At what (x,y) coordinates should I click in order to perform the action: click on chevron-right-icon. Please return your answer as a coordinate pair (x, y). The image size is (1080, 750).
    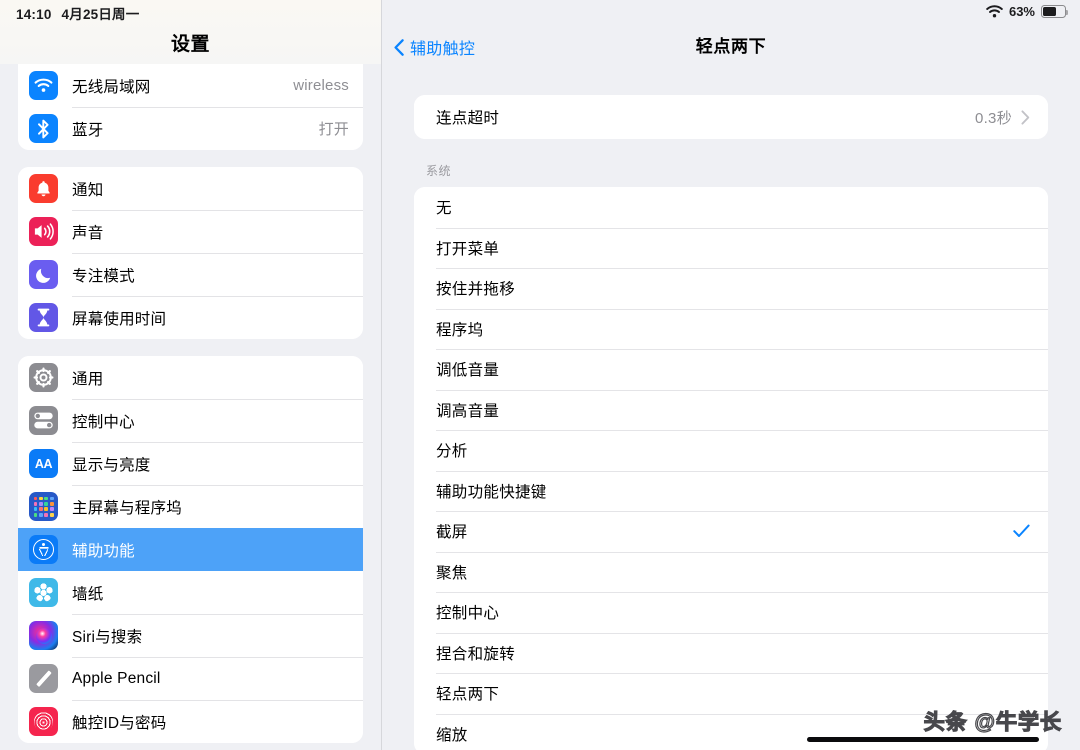
    Looking at the image, I should click on (1025, 117).